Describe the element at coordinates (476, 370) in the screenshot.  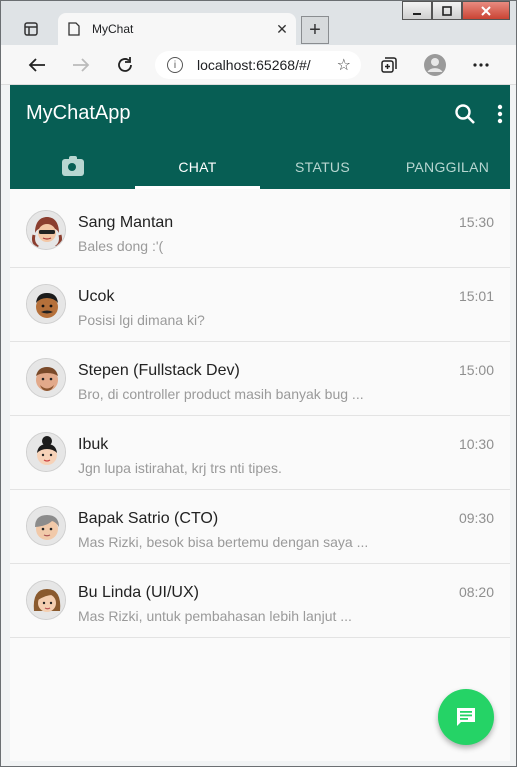
I see `chat-time: 15:00` at that location.